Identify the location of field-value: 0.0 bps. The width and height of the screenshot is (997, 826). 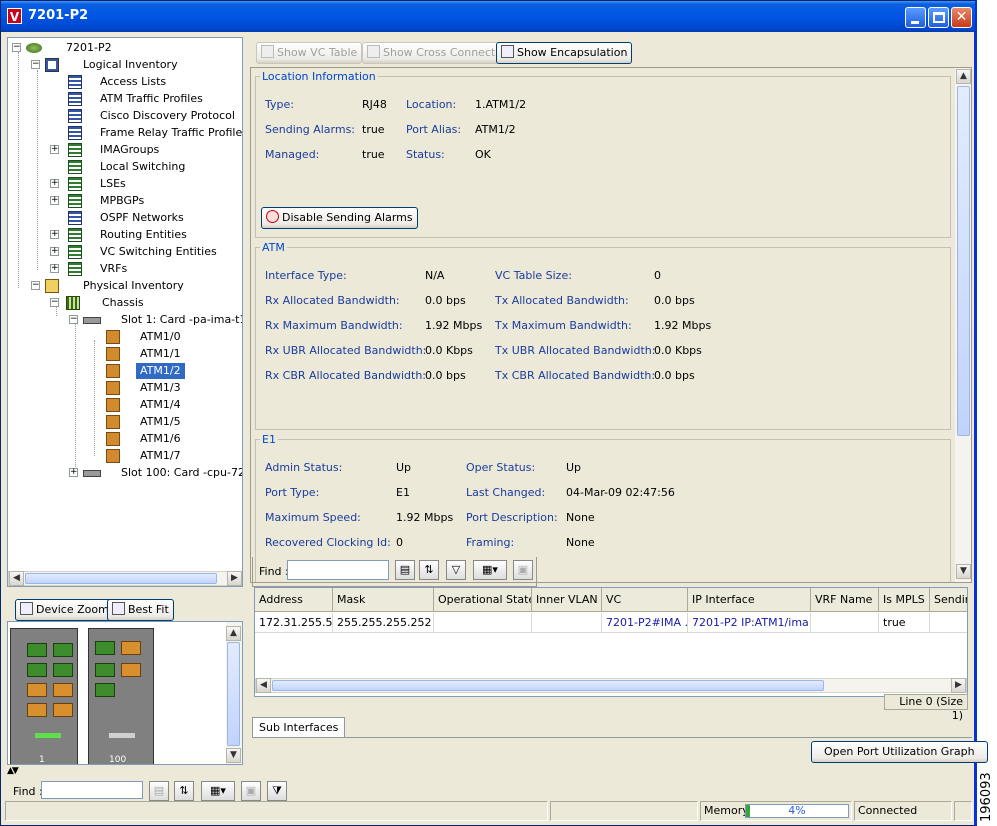
(674, 375).